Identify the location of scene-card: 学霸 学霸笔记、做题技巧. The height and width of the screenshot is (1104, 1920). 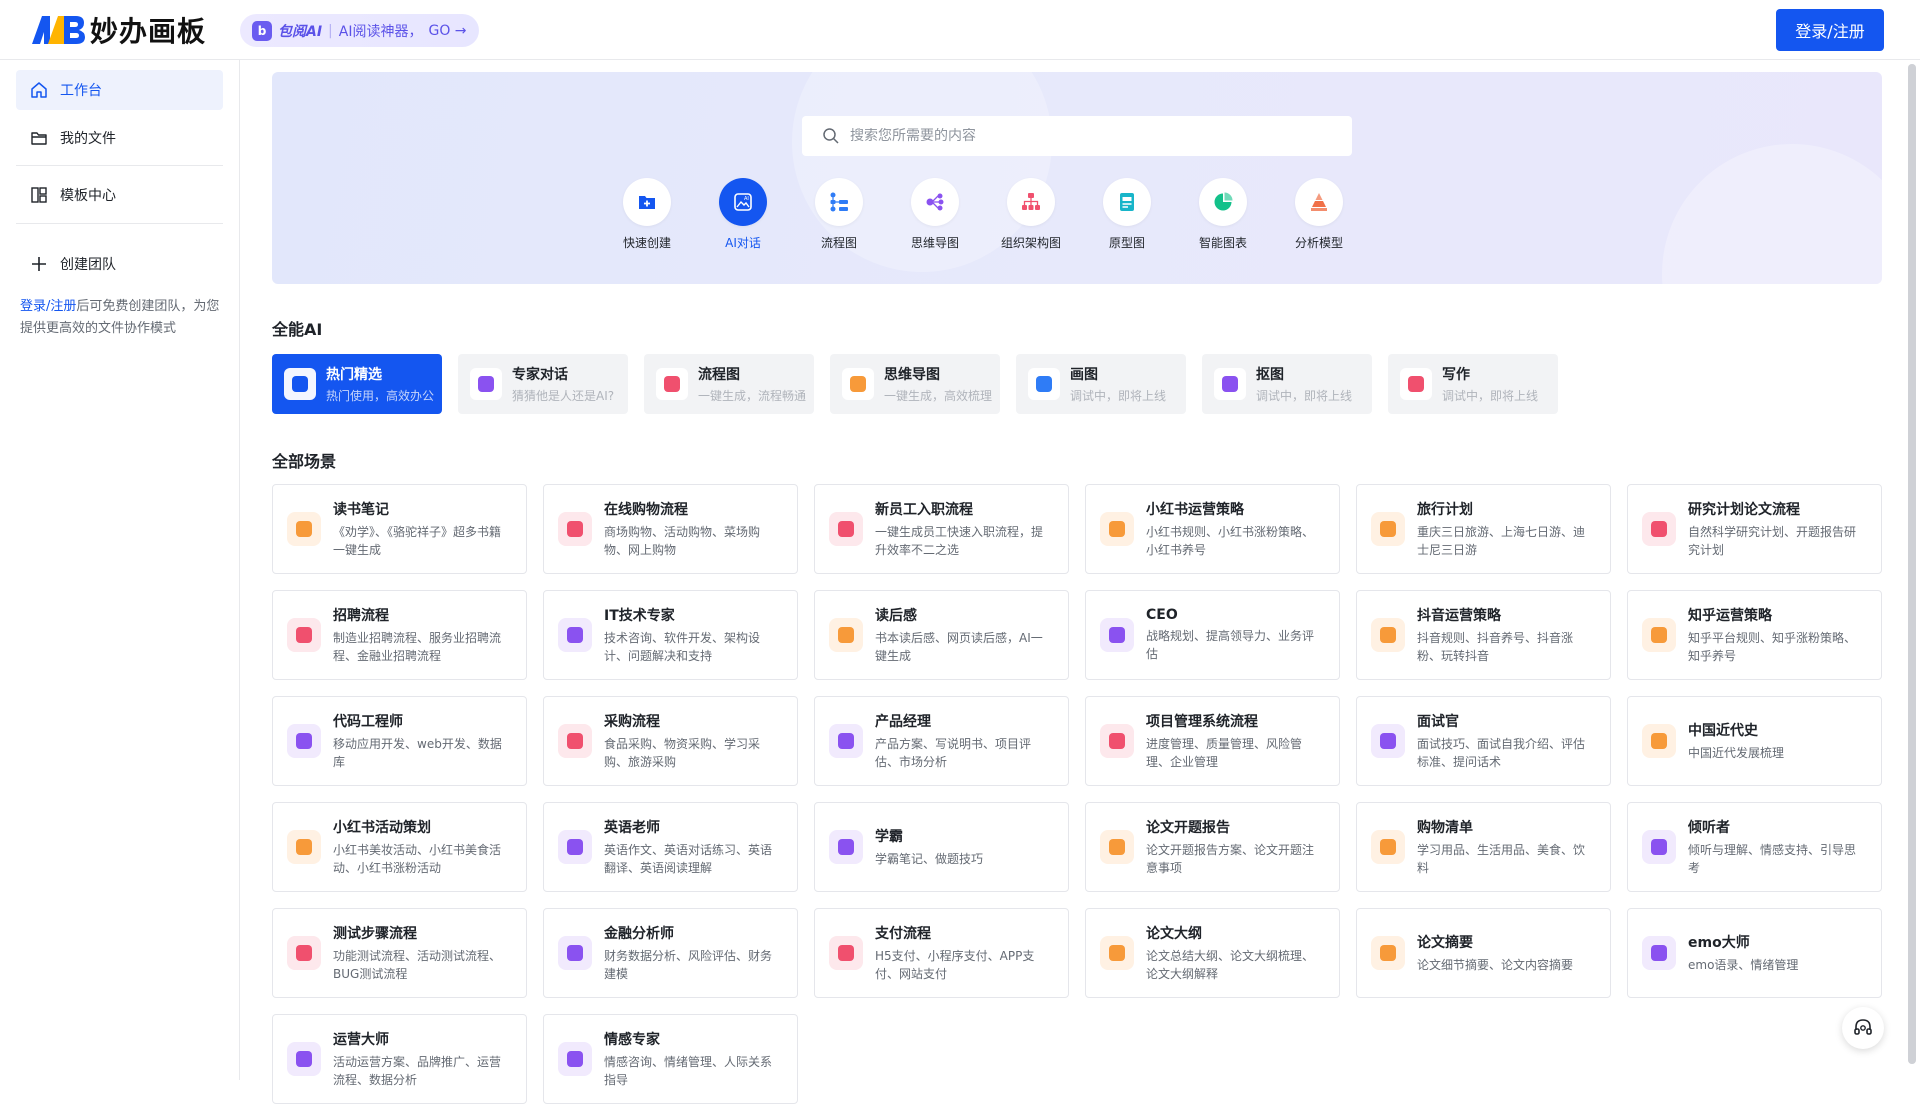
(941, 847).